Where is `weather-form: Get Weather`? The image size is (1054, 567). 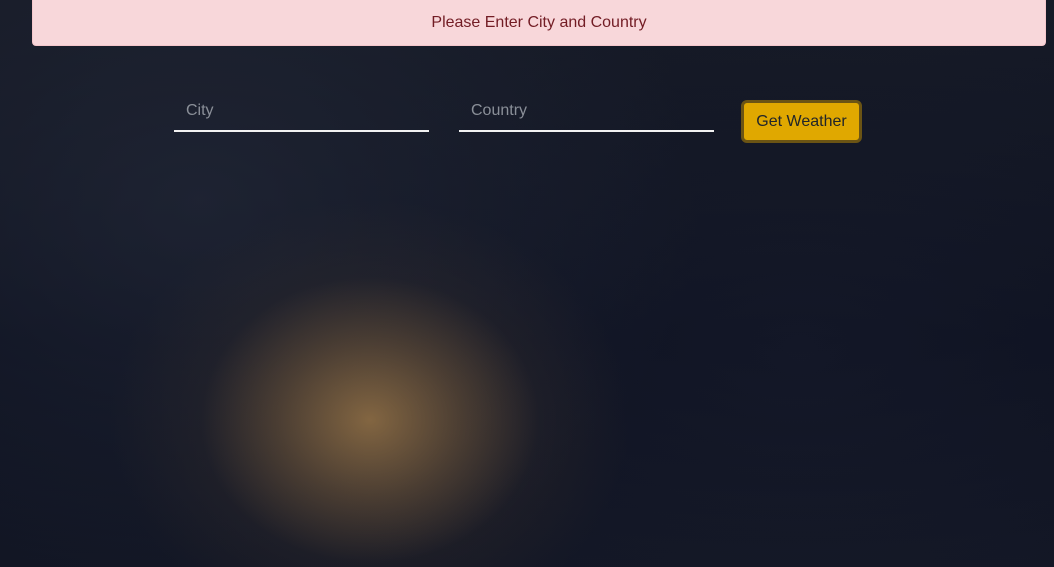 weather-form: Get Weather is located at coordinates (524, 122).